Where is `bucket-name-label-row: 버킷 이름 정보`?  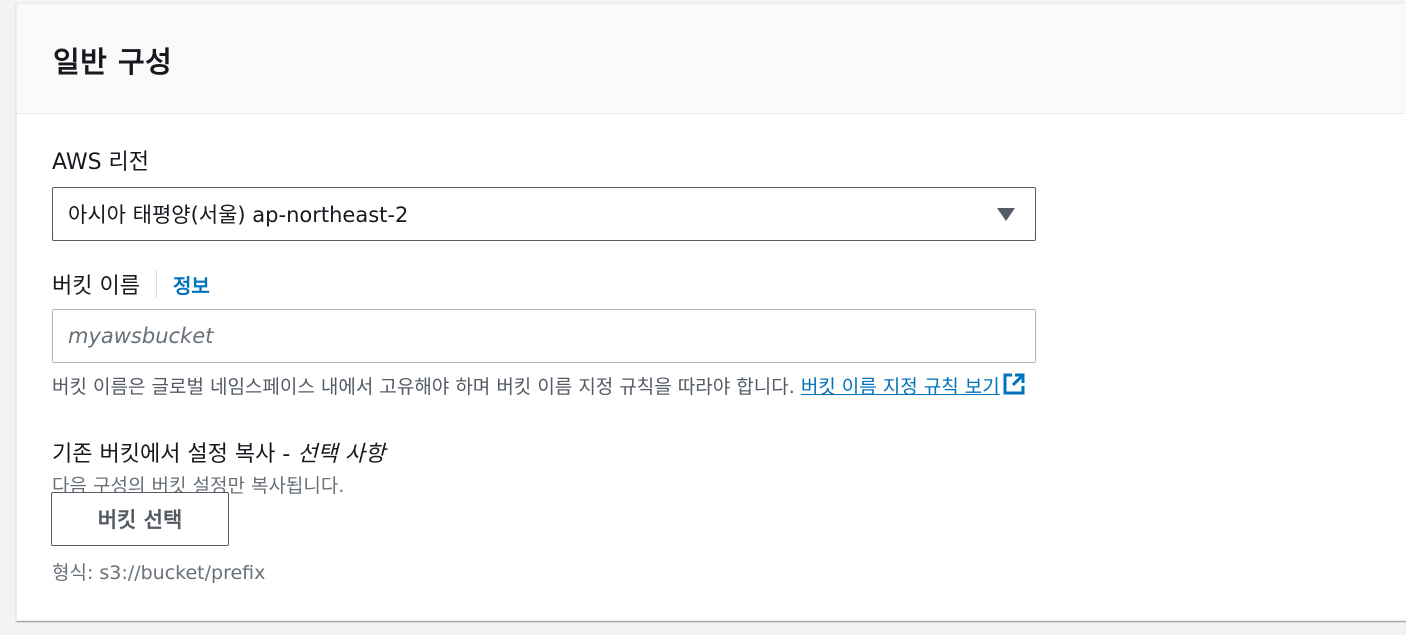
bucket-name-label-row: 버킷 이름 정보 is located at coordinates (131, 284).